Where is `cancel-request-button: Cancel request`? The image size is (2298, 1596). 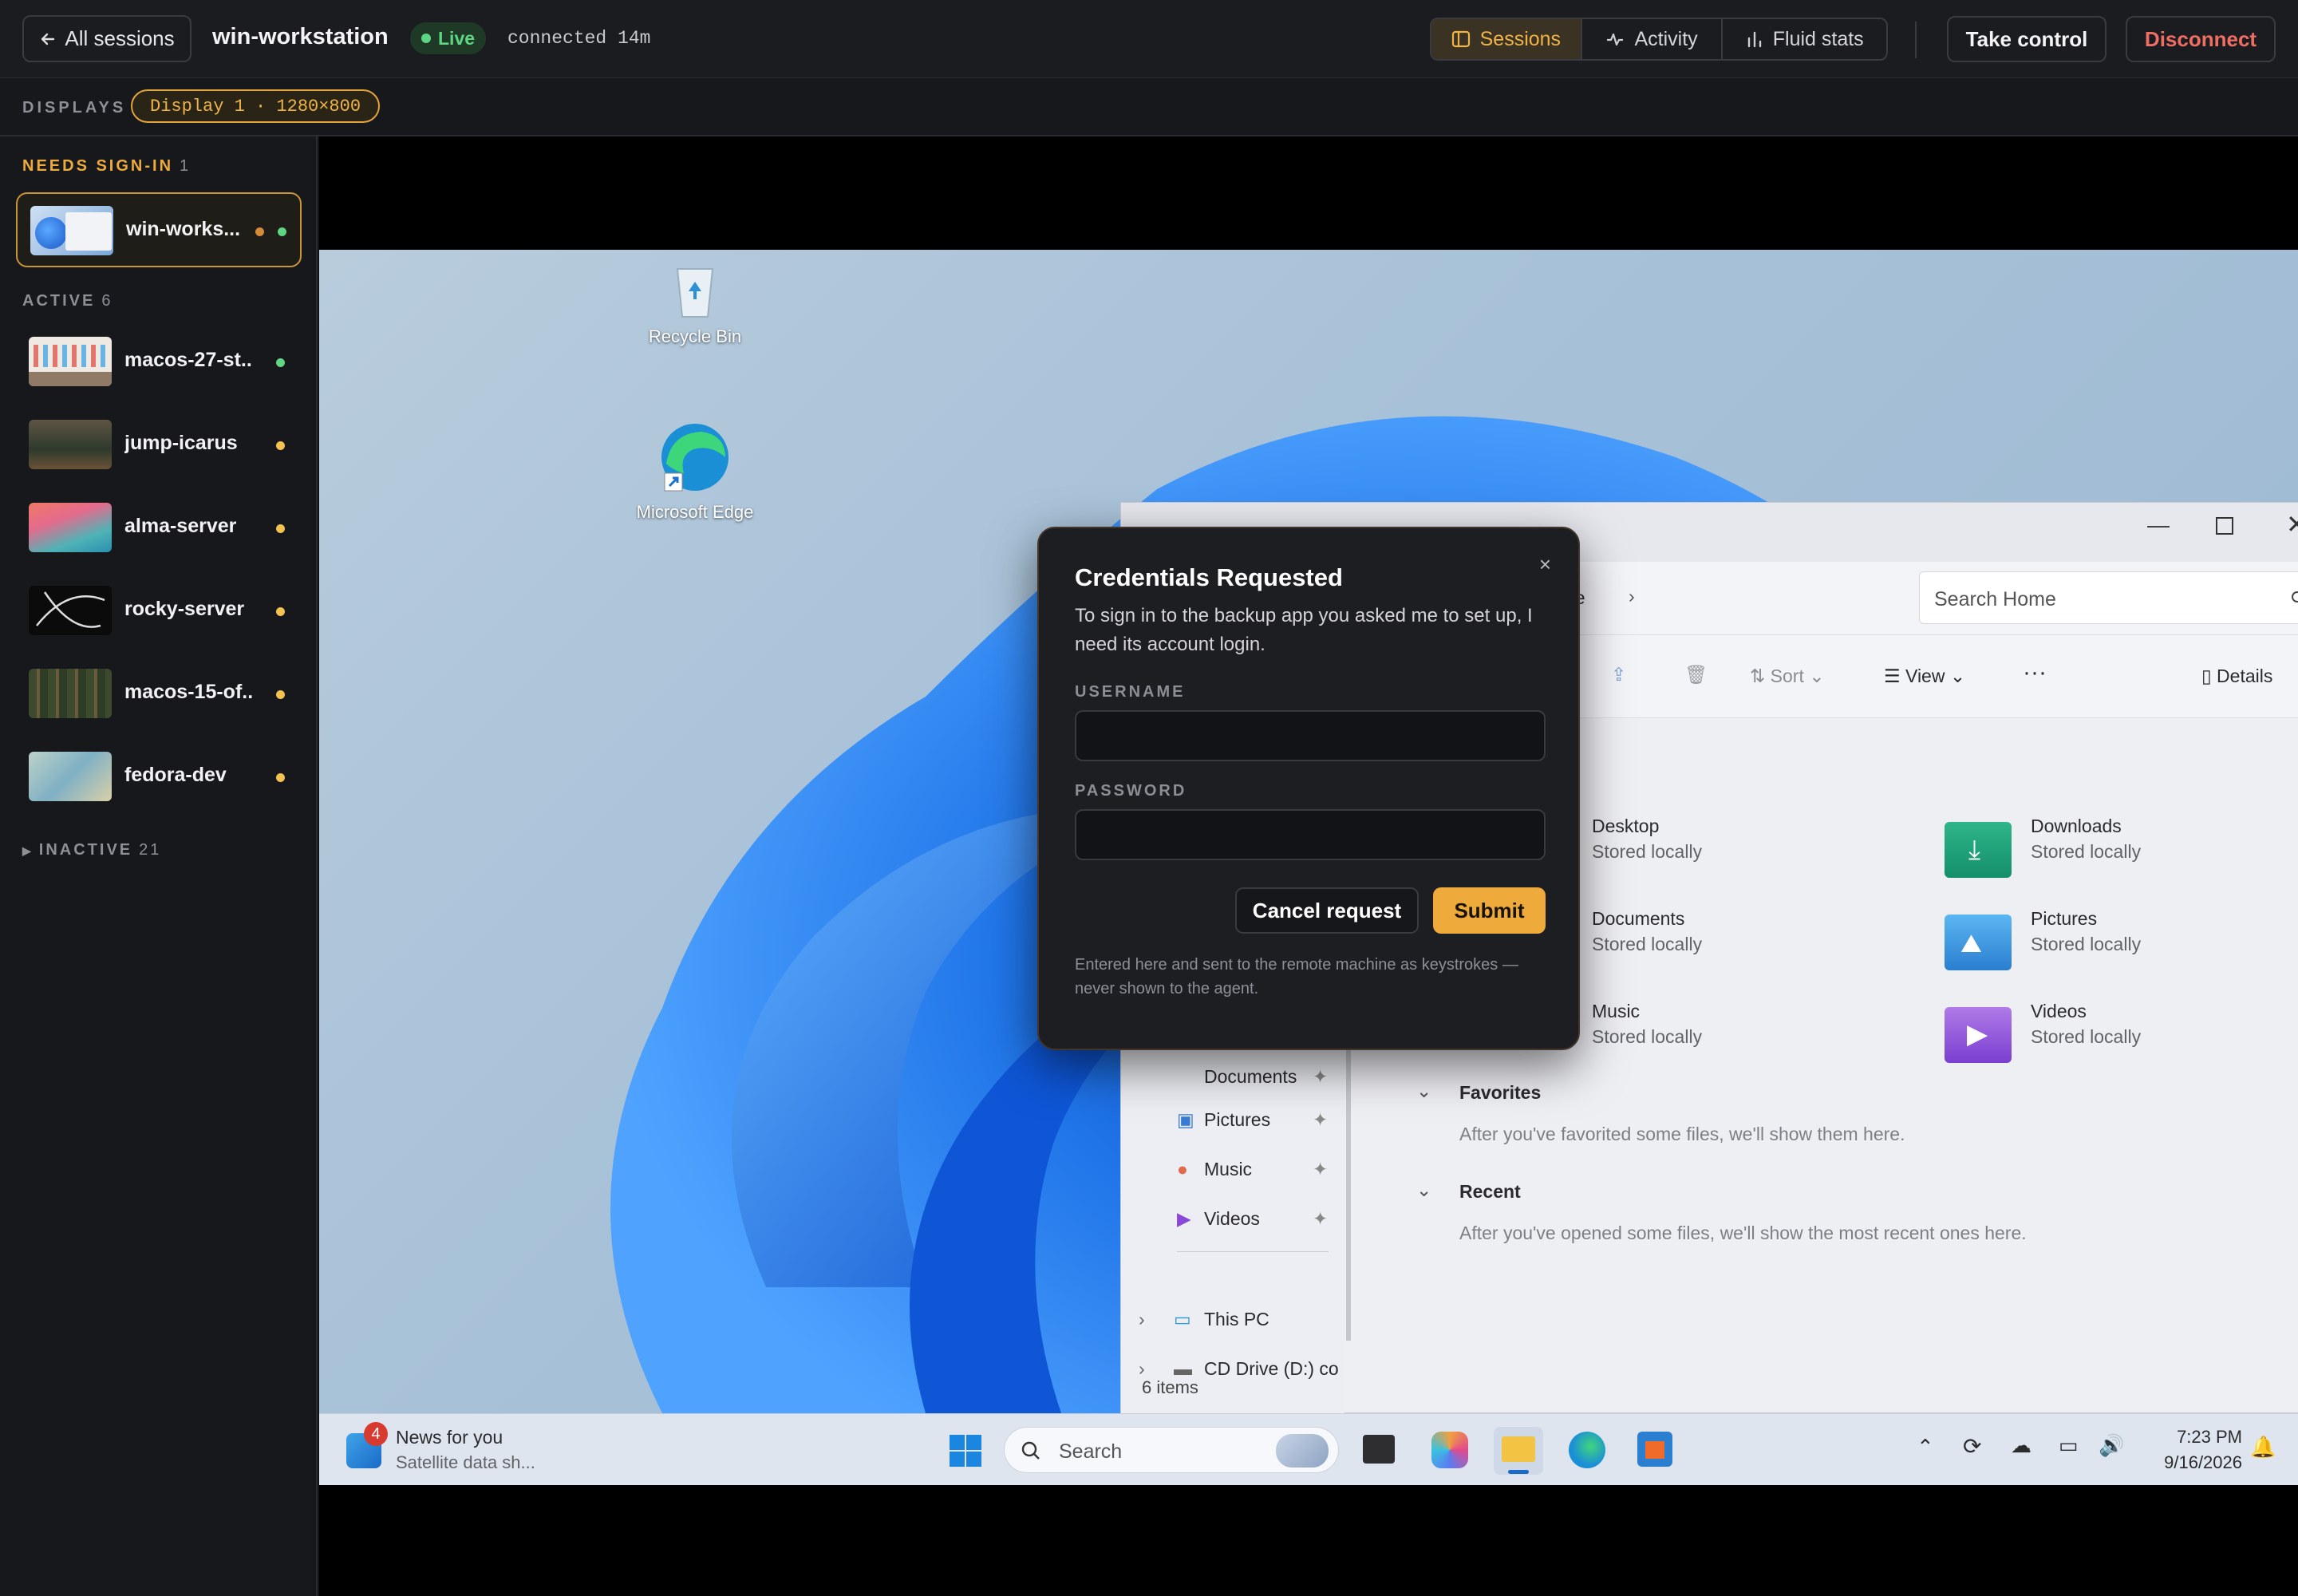 cancel-request-button: Cancel request is located at coordinates (1327, 910).